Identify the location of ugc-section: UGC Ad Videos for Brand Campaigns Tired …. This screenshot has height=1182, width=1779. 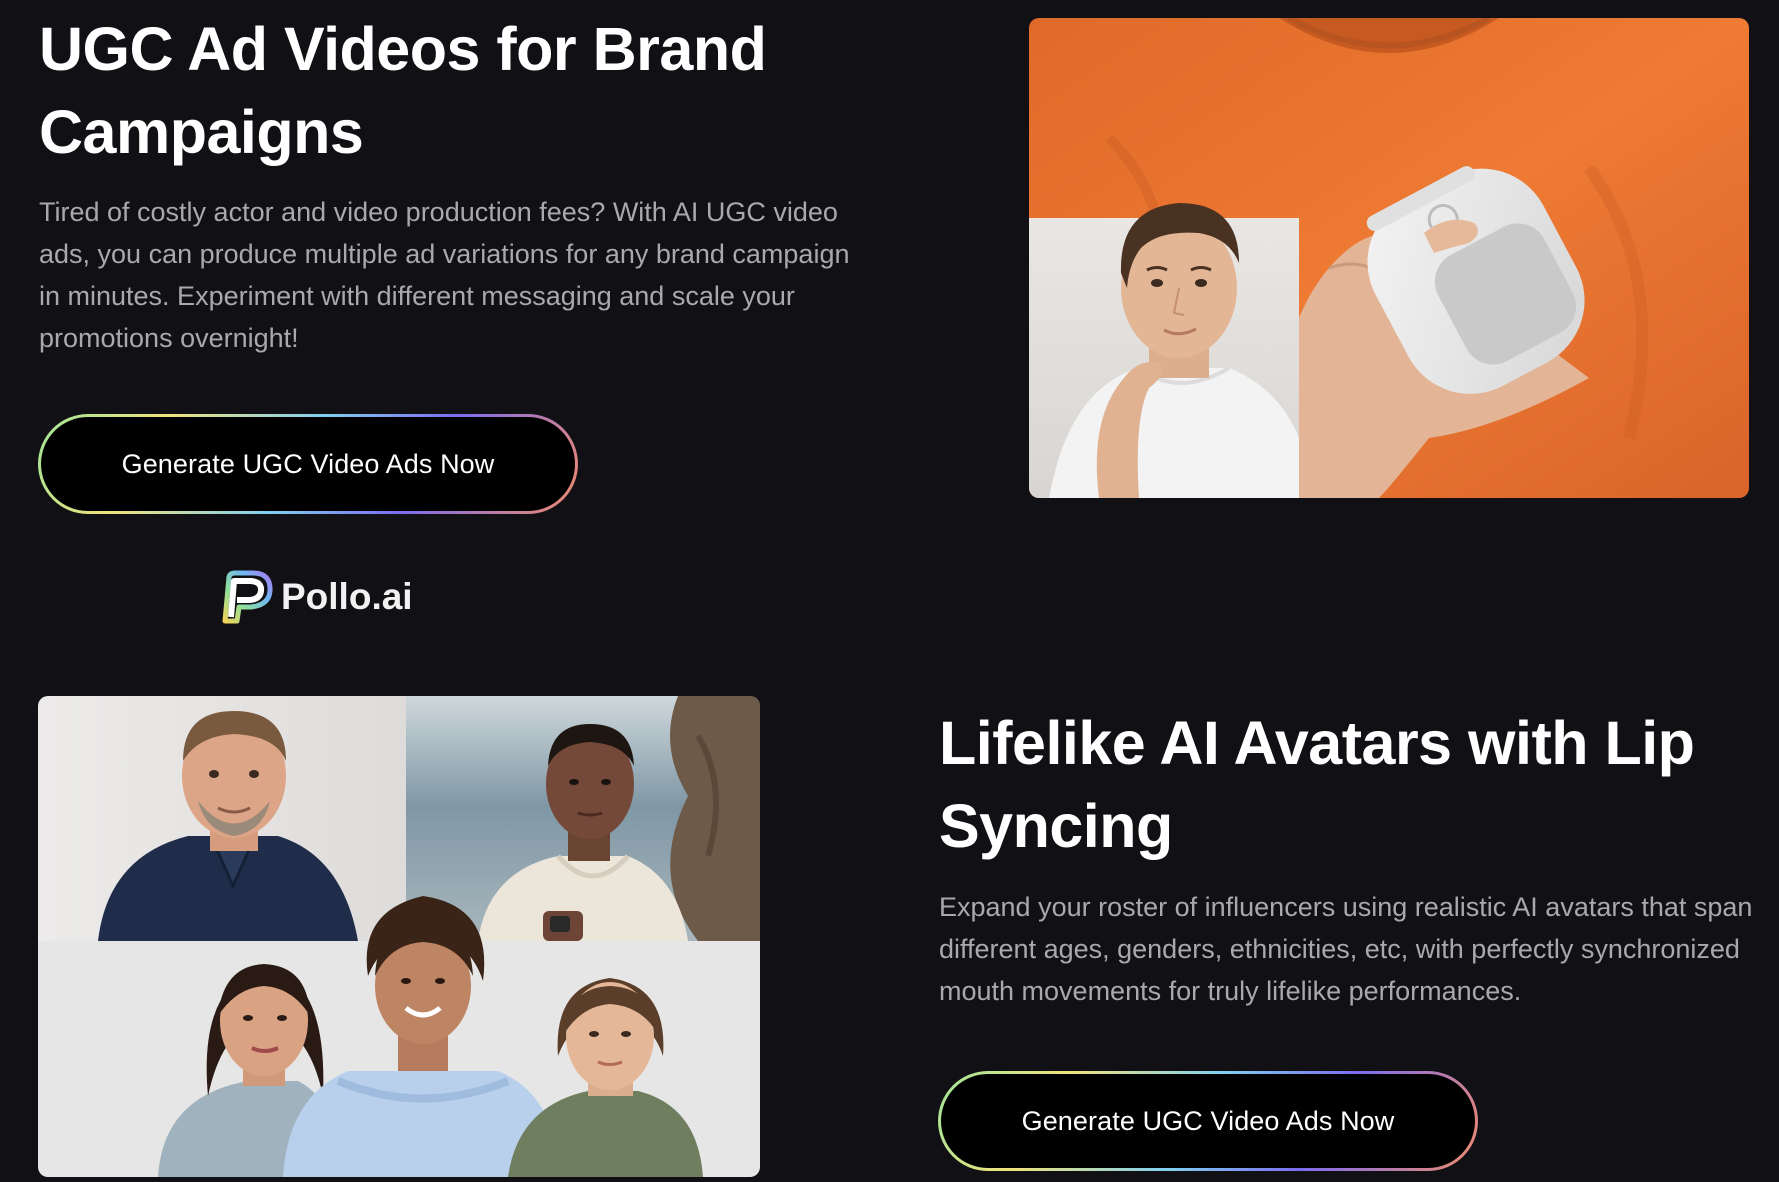
(454, 183).